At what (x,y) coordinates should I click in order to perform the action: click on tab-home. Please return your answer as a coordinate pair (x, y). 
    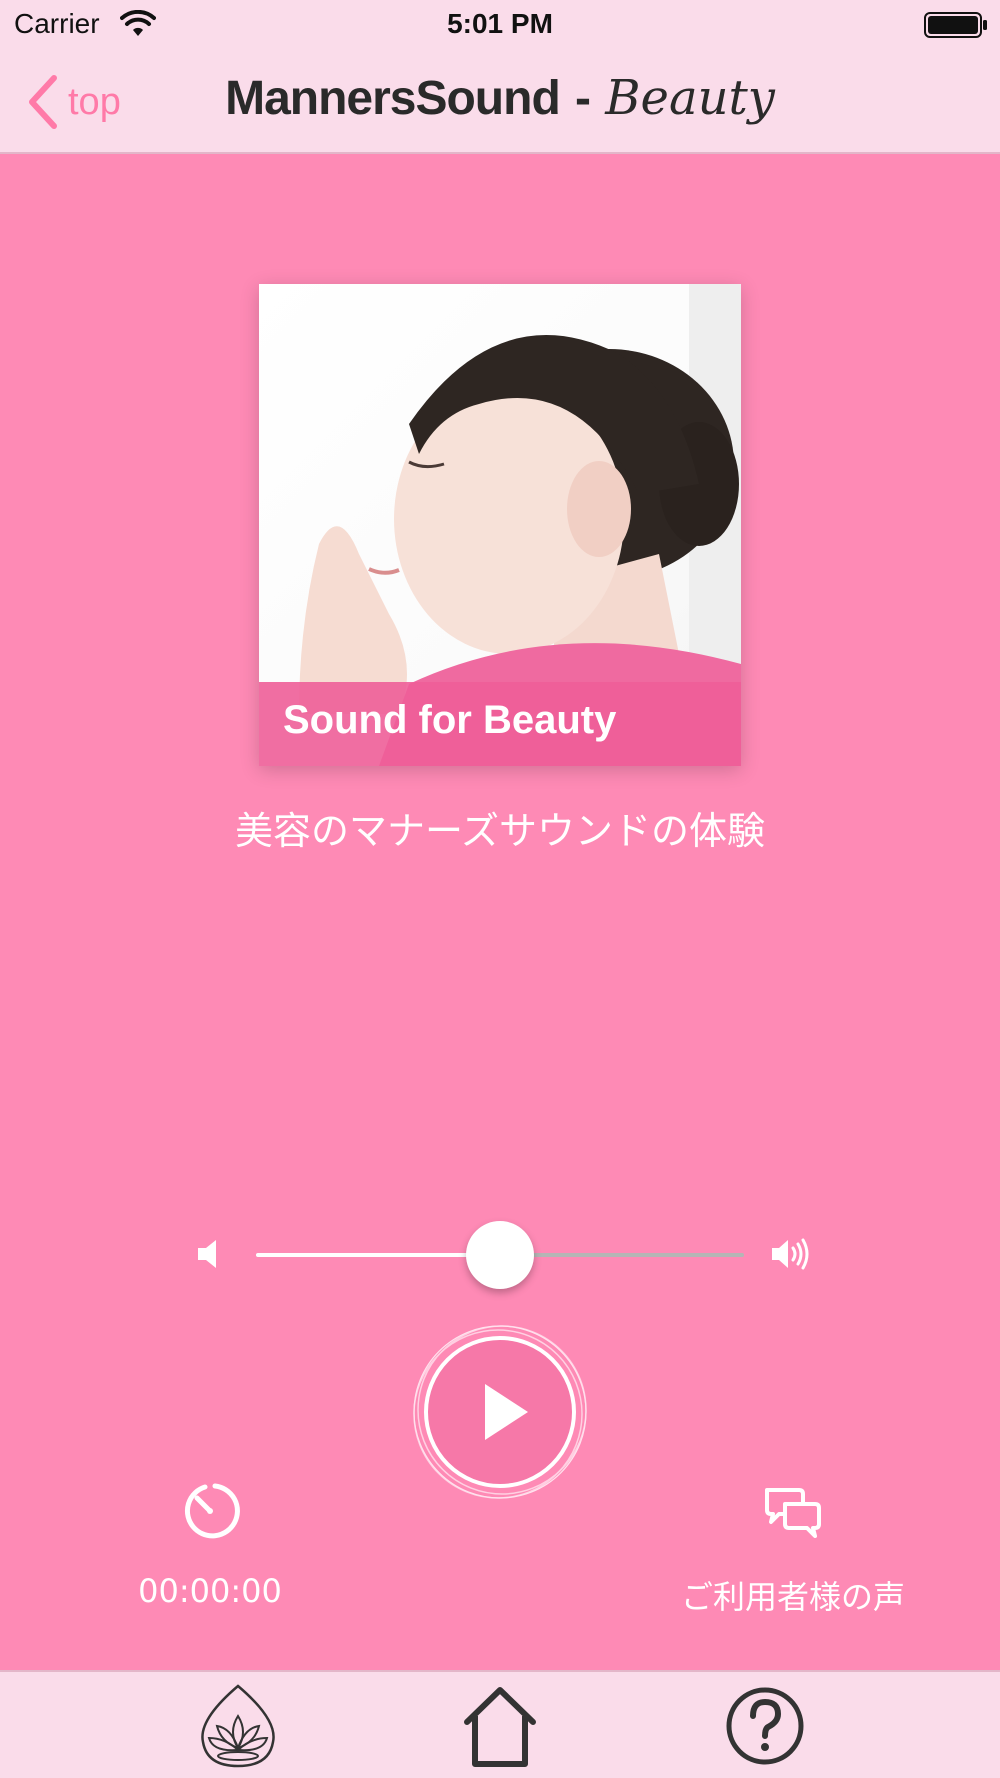
    Looking at the image, I should click on (500, 1725).